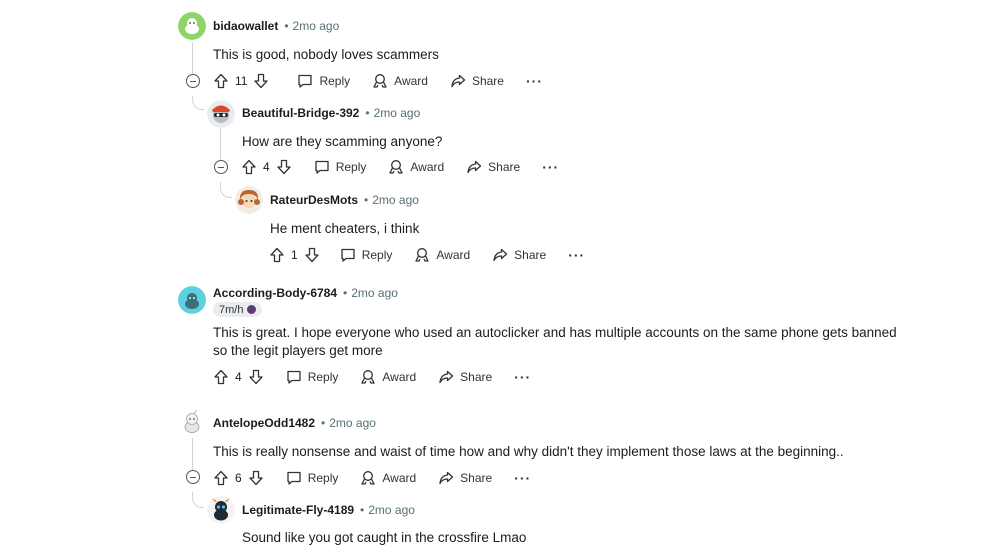 This screenshot has height=554, width=984. I want to click on vote-group: 11, so click(241, 81).